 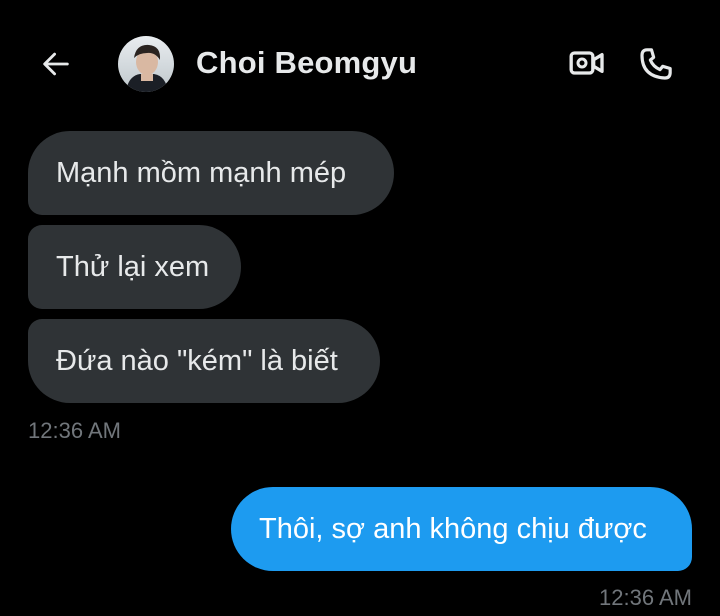 I want to click on message-text: Đứa nào "kém" là biết, so click(x=197, y=361).